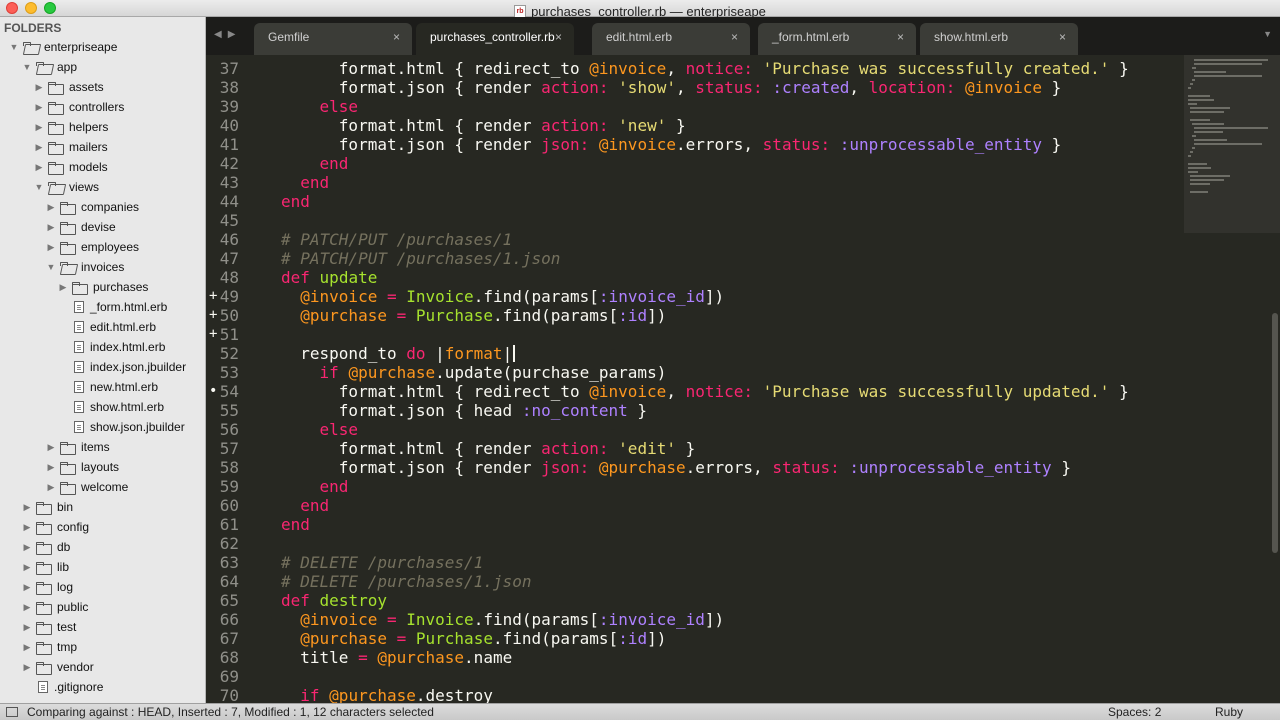 Image resolution: width=1280 pixels, height=720 pixels. Describe the element at coordinates (92, 247) in the screenshot. I see `file-tree-folder: ▶ employees` at that location.